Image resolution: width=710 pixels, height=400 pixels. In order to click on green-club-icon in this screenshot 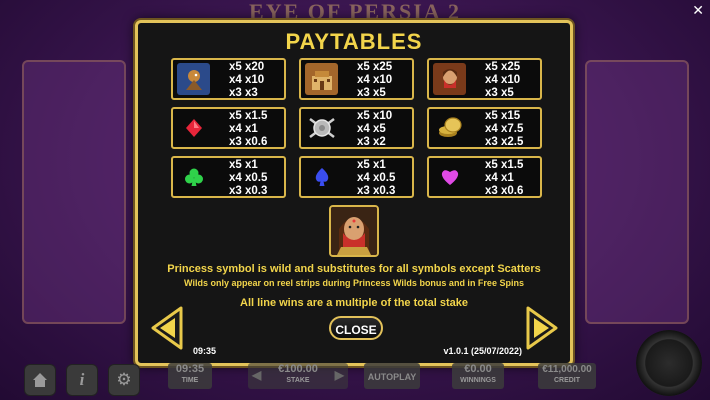, I will do `click(193, 177)`.